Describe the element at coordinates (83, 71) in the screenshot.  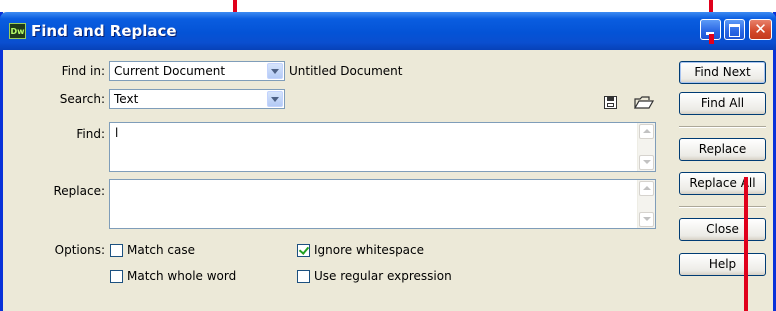
I see `find-in-label: Find in:` at that location.